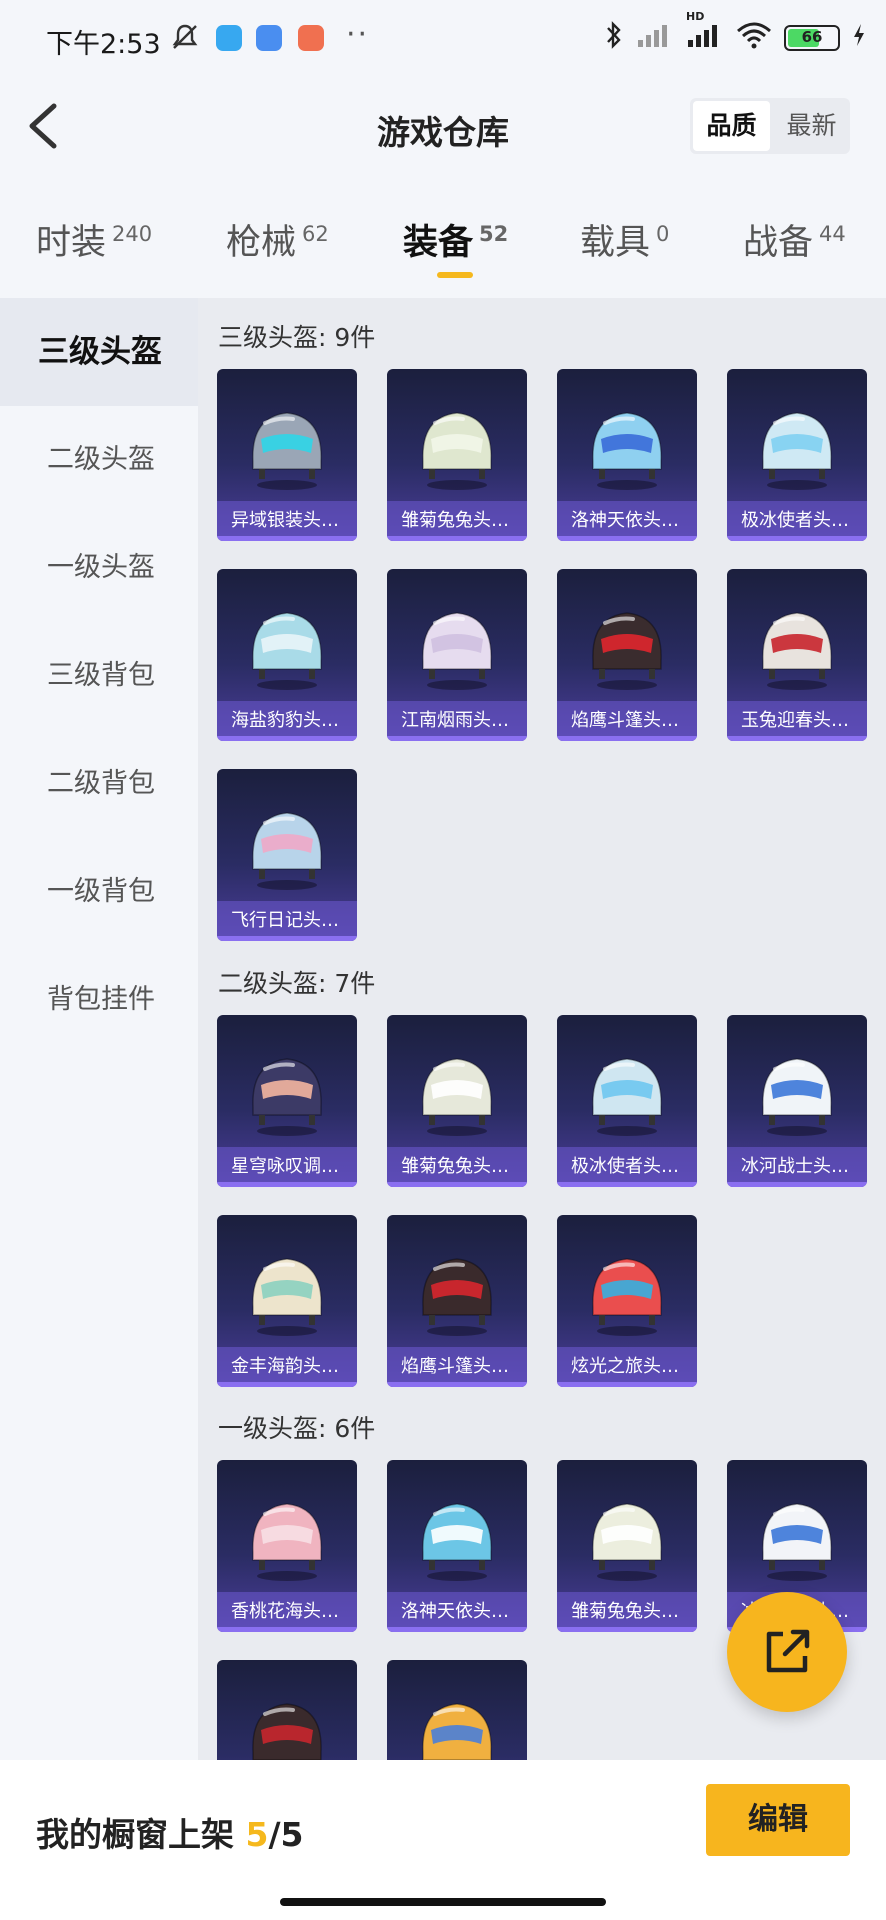  I want to click on active-tab-indicator, so click(455, 275).